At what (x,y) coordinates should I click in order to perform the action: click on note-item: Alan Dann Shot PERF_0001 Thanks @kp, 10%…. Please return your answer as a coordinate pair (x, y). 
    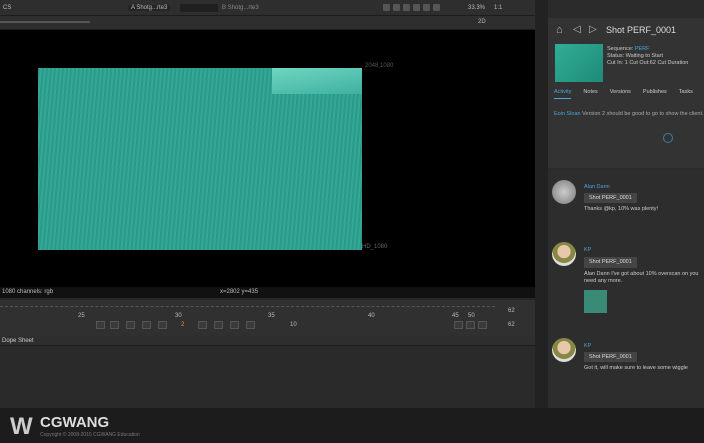
    Looking at the image, I should click on (644, 198).